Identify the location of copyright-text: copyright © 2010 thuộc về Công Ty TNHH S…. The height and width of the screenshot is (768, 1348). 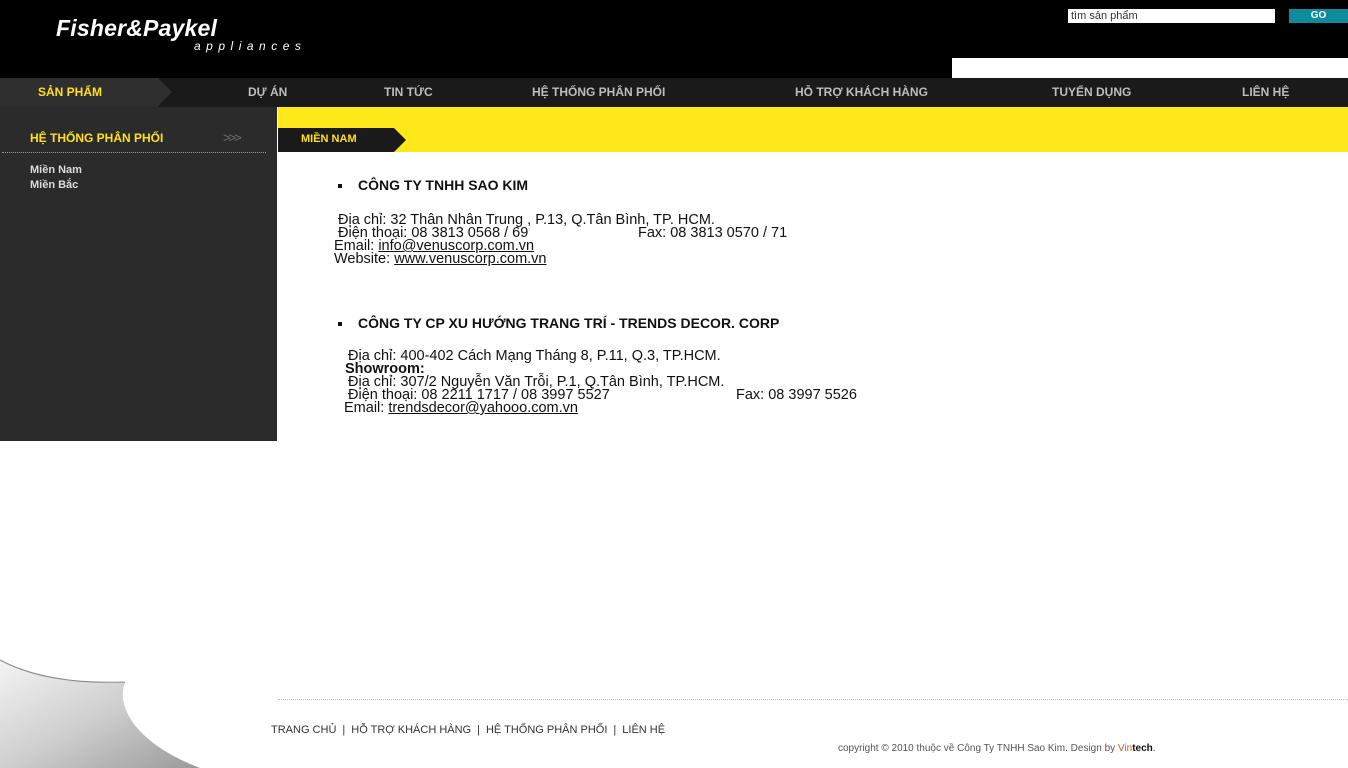
(978, 748).